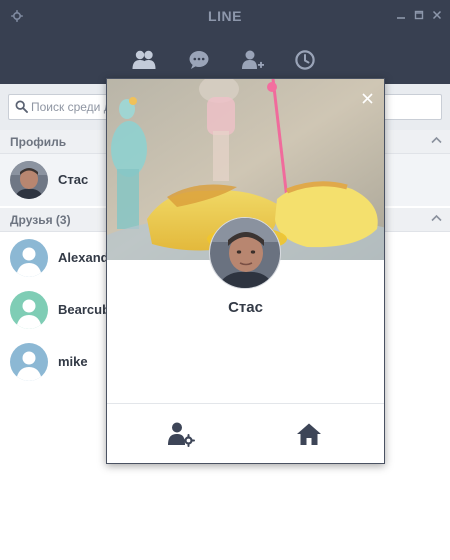 The image size is (450, 560). I want to click on user-settings-icon, so click(181, 434).